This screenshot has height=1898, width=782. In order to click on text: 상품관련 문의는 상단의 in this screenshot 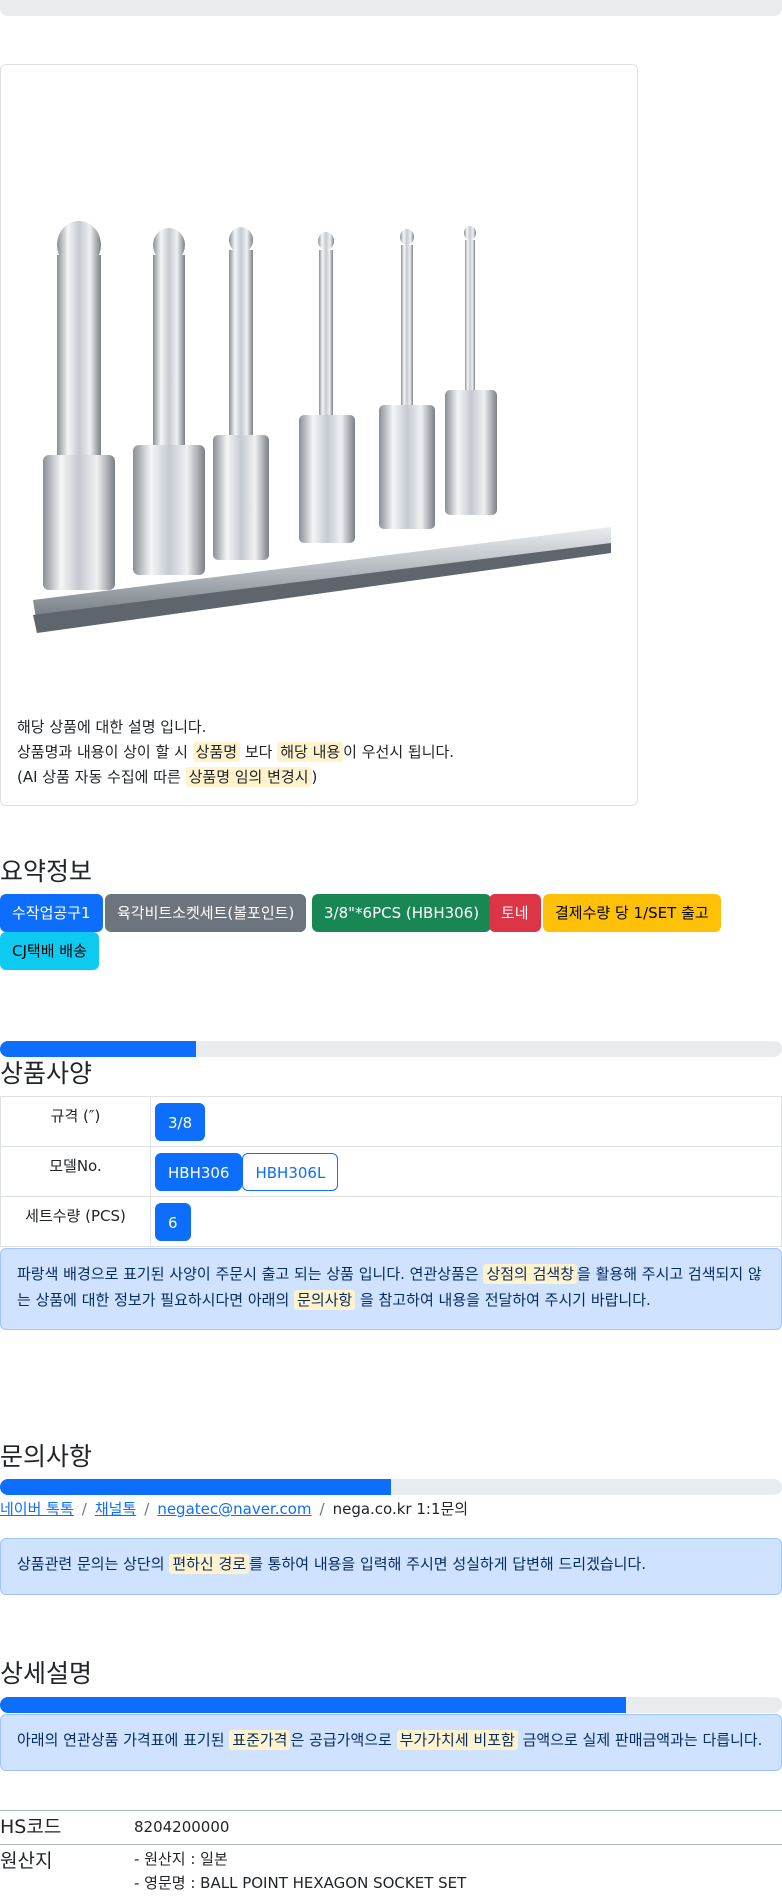, I will do `click(93, 1564)`.